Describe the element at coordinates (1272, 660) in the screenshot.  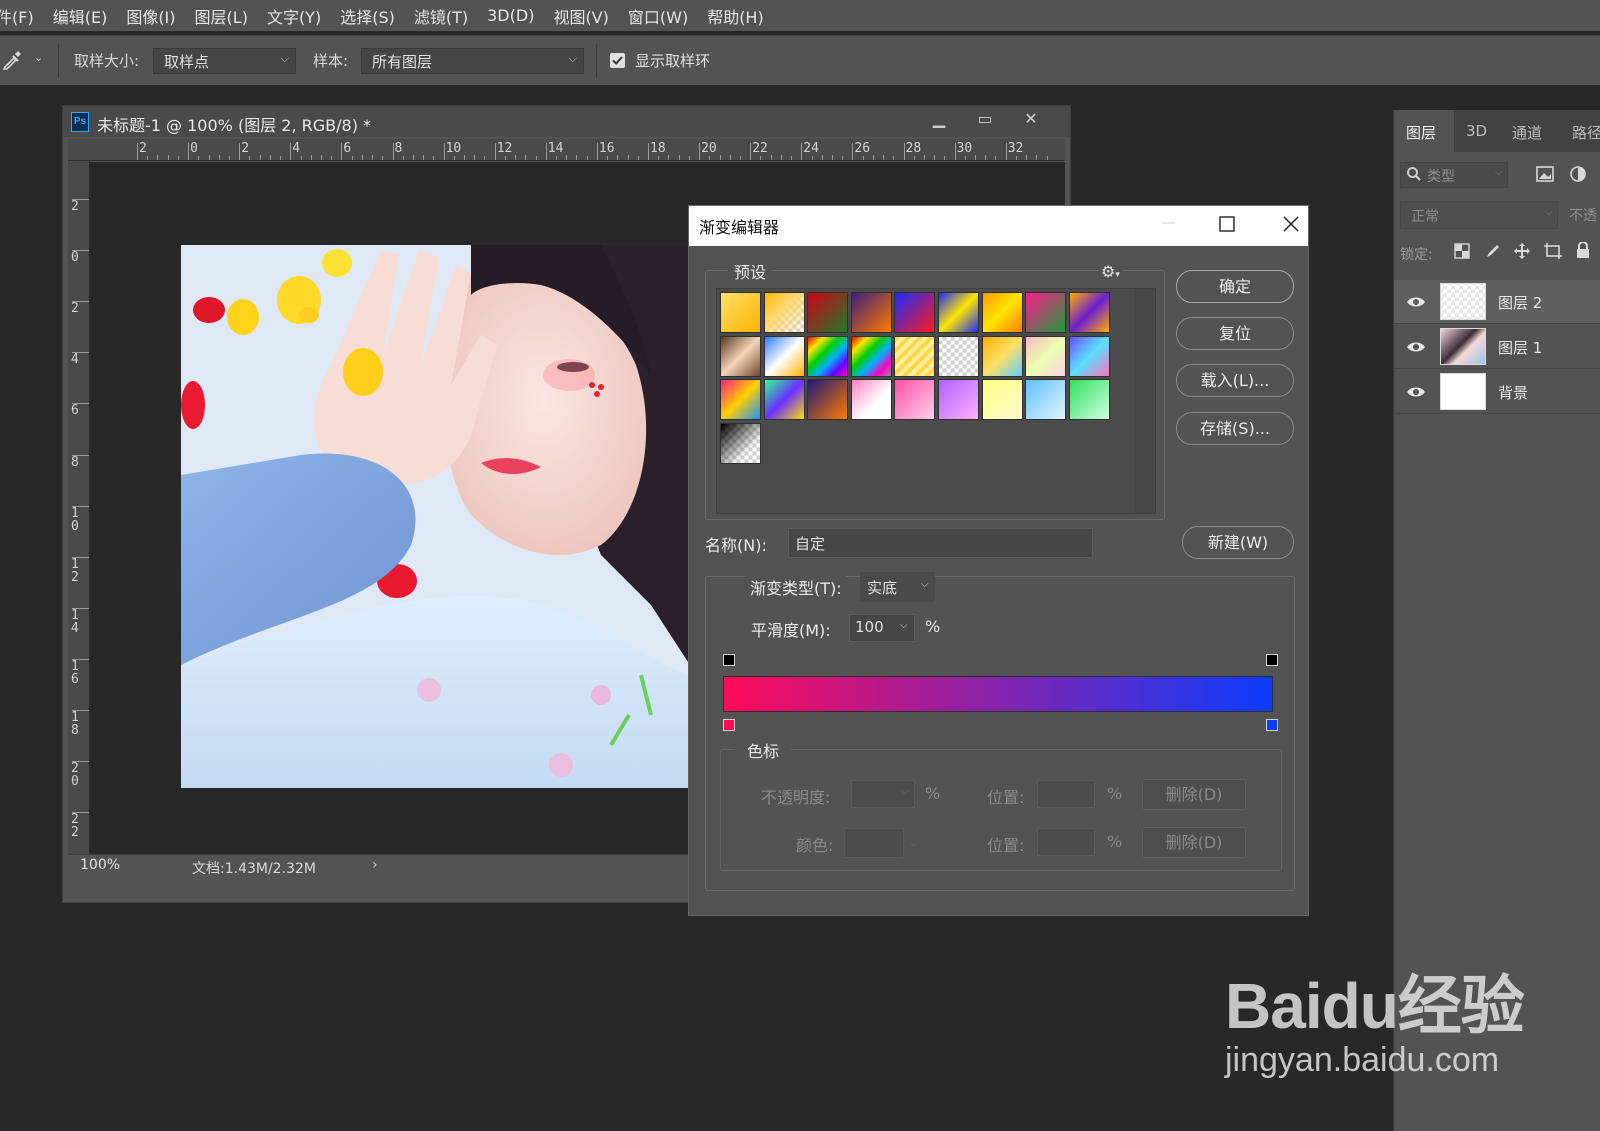
I see `opacity-stop-right` at that location.